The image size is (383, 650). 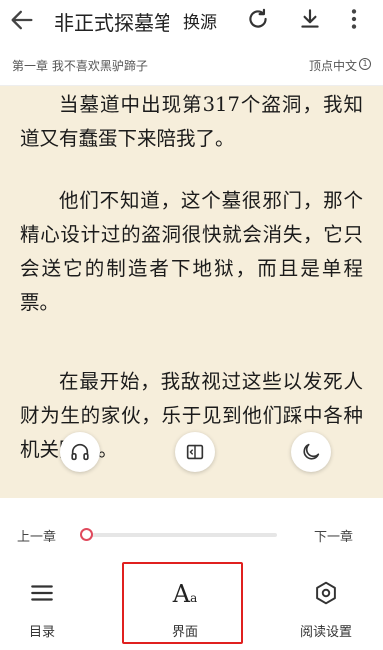 I want to click on top-bar: 非正式探墓笔记 换源, so click(x=191, y=20).